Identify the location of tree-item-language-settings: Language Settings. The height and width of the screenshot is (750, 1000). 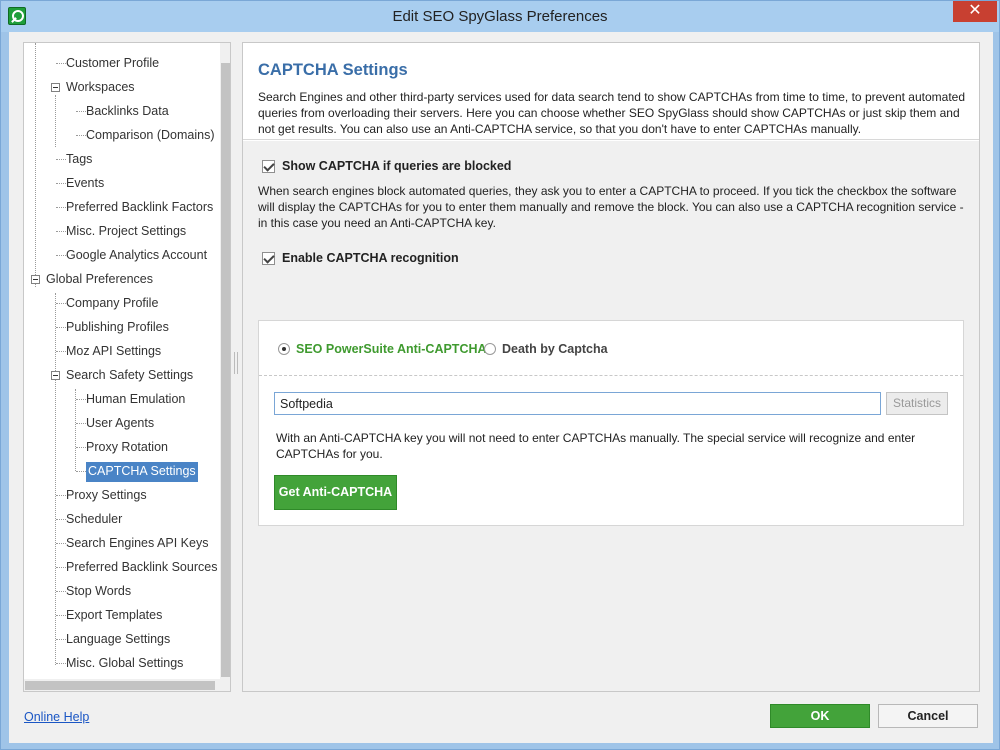
(118, 640).